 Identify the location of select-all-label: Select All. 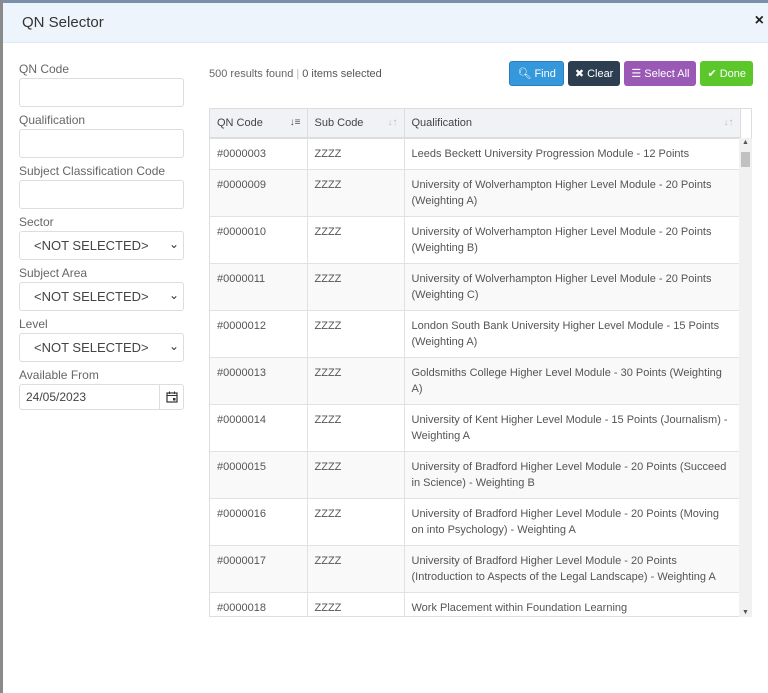
(667, 73).